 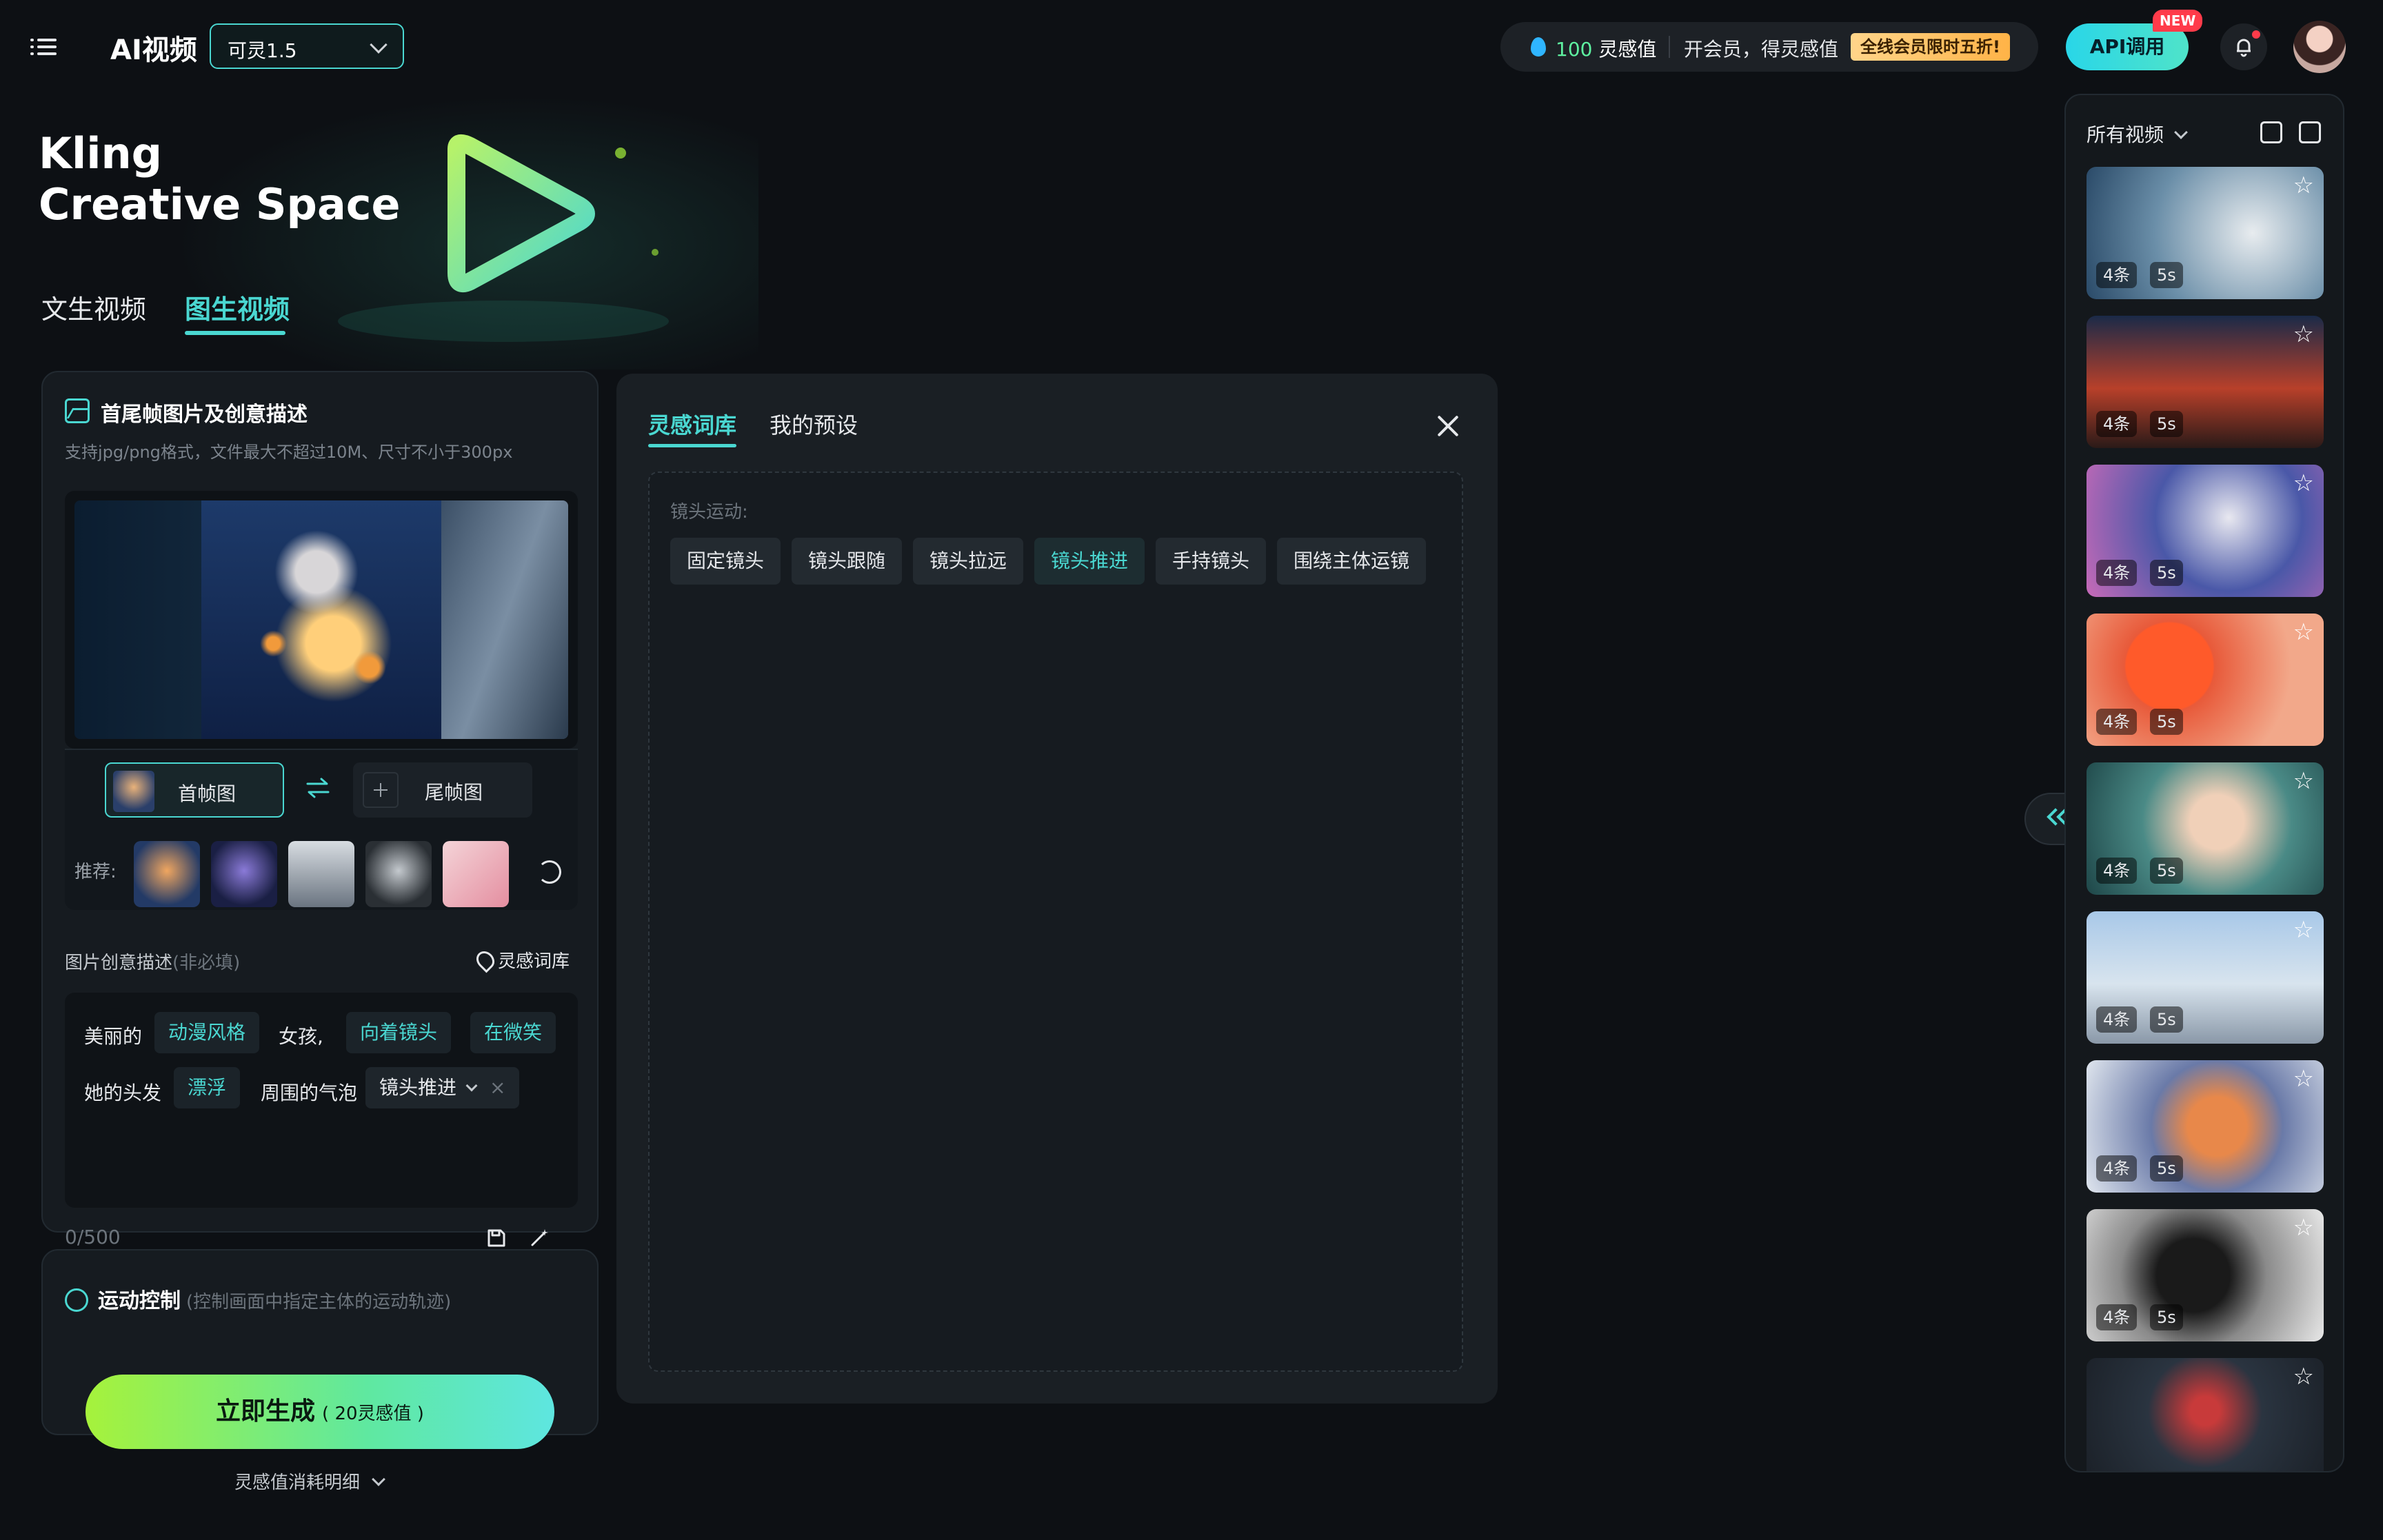 What do you see at coordinates (76, 1300) in the screenshot?
I see `motion-target-icon` at bounding box center [76, 1300].